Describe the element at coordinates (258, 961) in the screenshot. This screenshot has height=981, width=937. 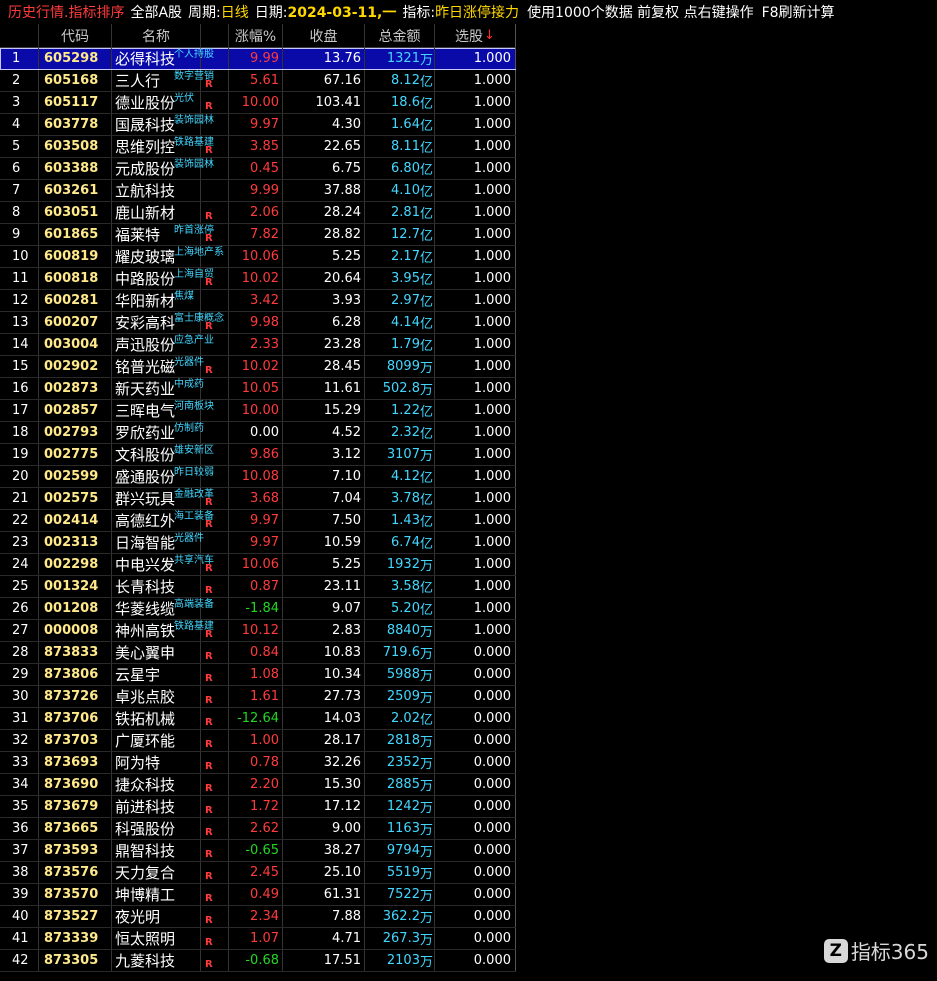
I see `table-row: 42 873305 九菱科技 R -0.68 17.51 2103 万 0.000` at that location.